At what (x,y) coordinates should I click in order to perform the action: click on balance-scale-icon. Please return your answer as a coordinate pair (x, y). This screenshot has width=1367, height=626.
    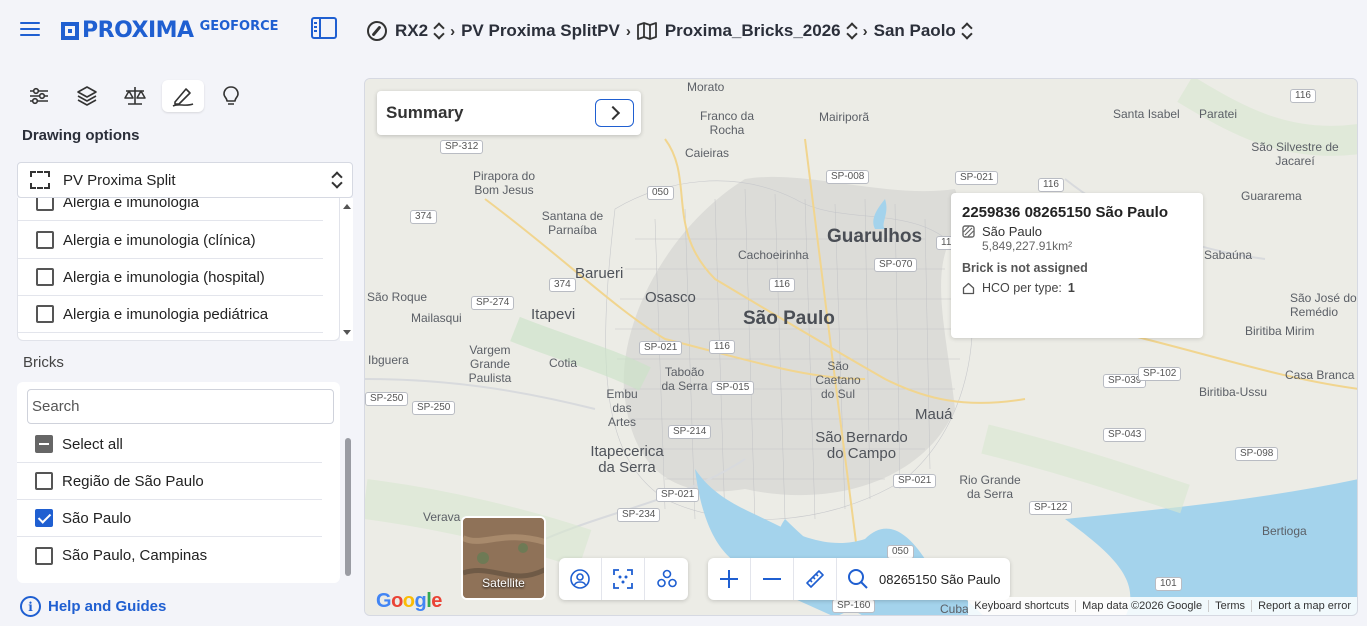
    Looking at the image, I should click on (135, 96).